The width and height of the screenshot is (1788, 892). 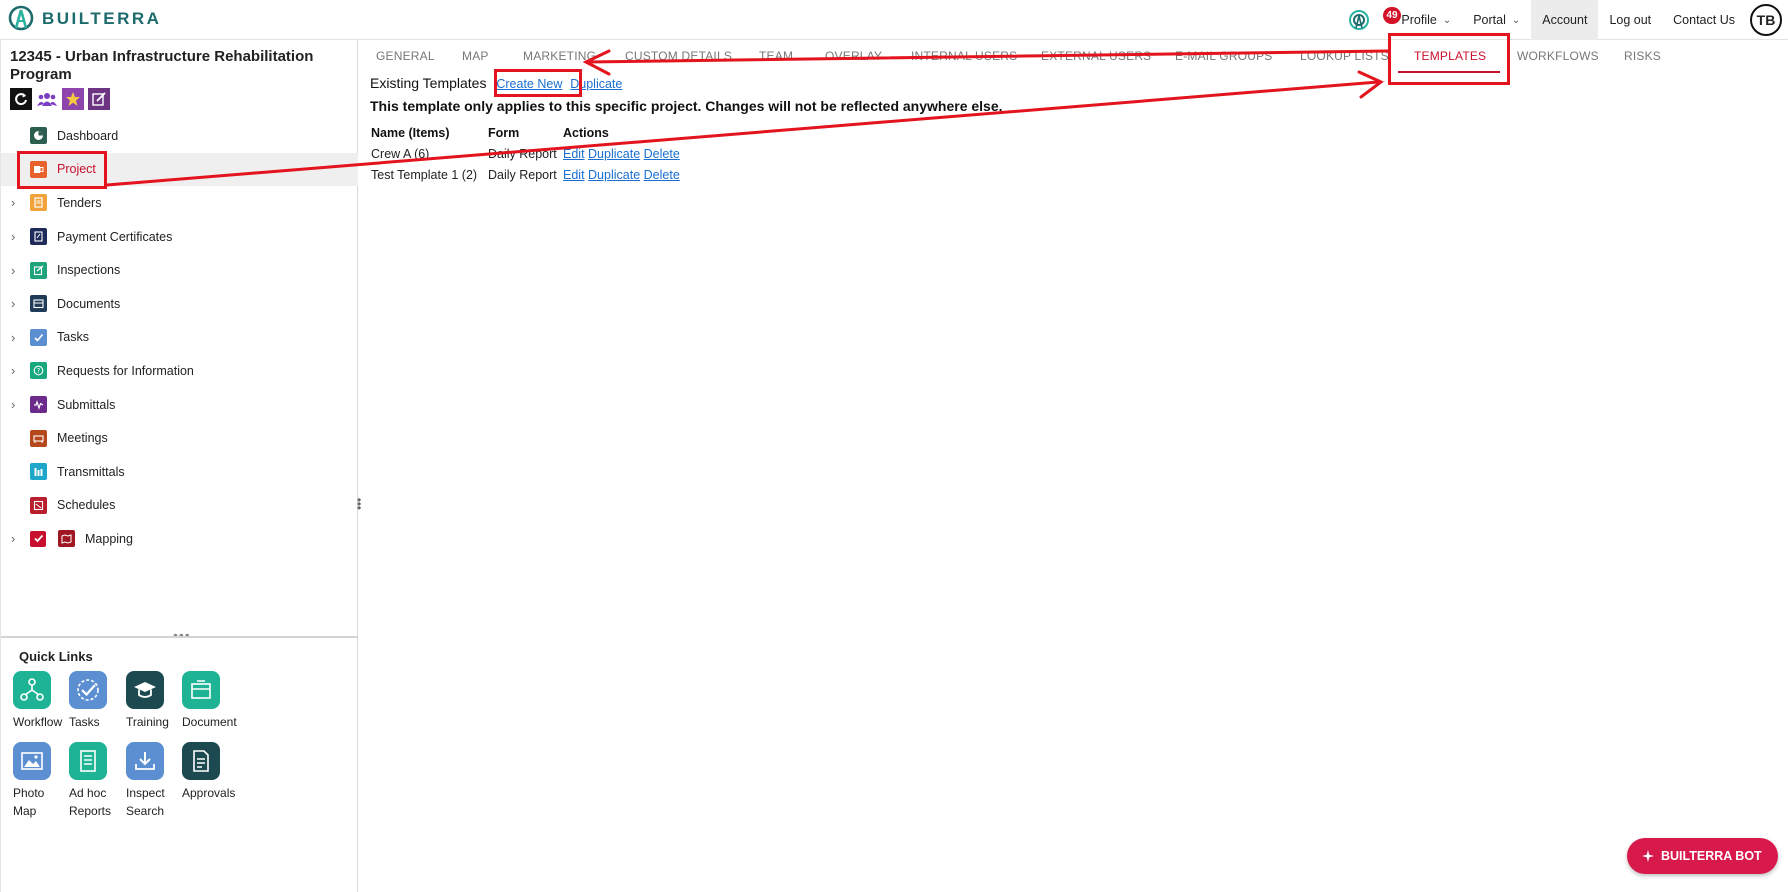 What do you see at coordinates (79, 202) in the screenshot?
I see `sidebar-item-label: Tenders` at bounding box center [79, 202].